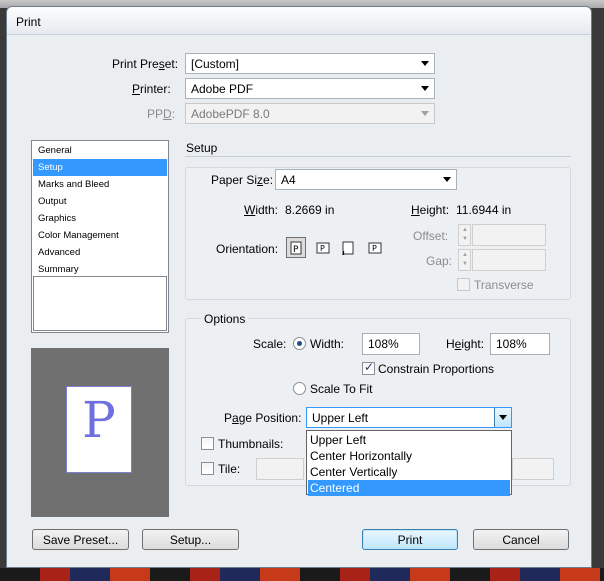 The height and width of the screenshot is (581, 604). Describe the element at coordinates (100, 252) in the screenshot. I see `category-advanced: Advanced` at that location.